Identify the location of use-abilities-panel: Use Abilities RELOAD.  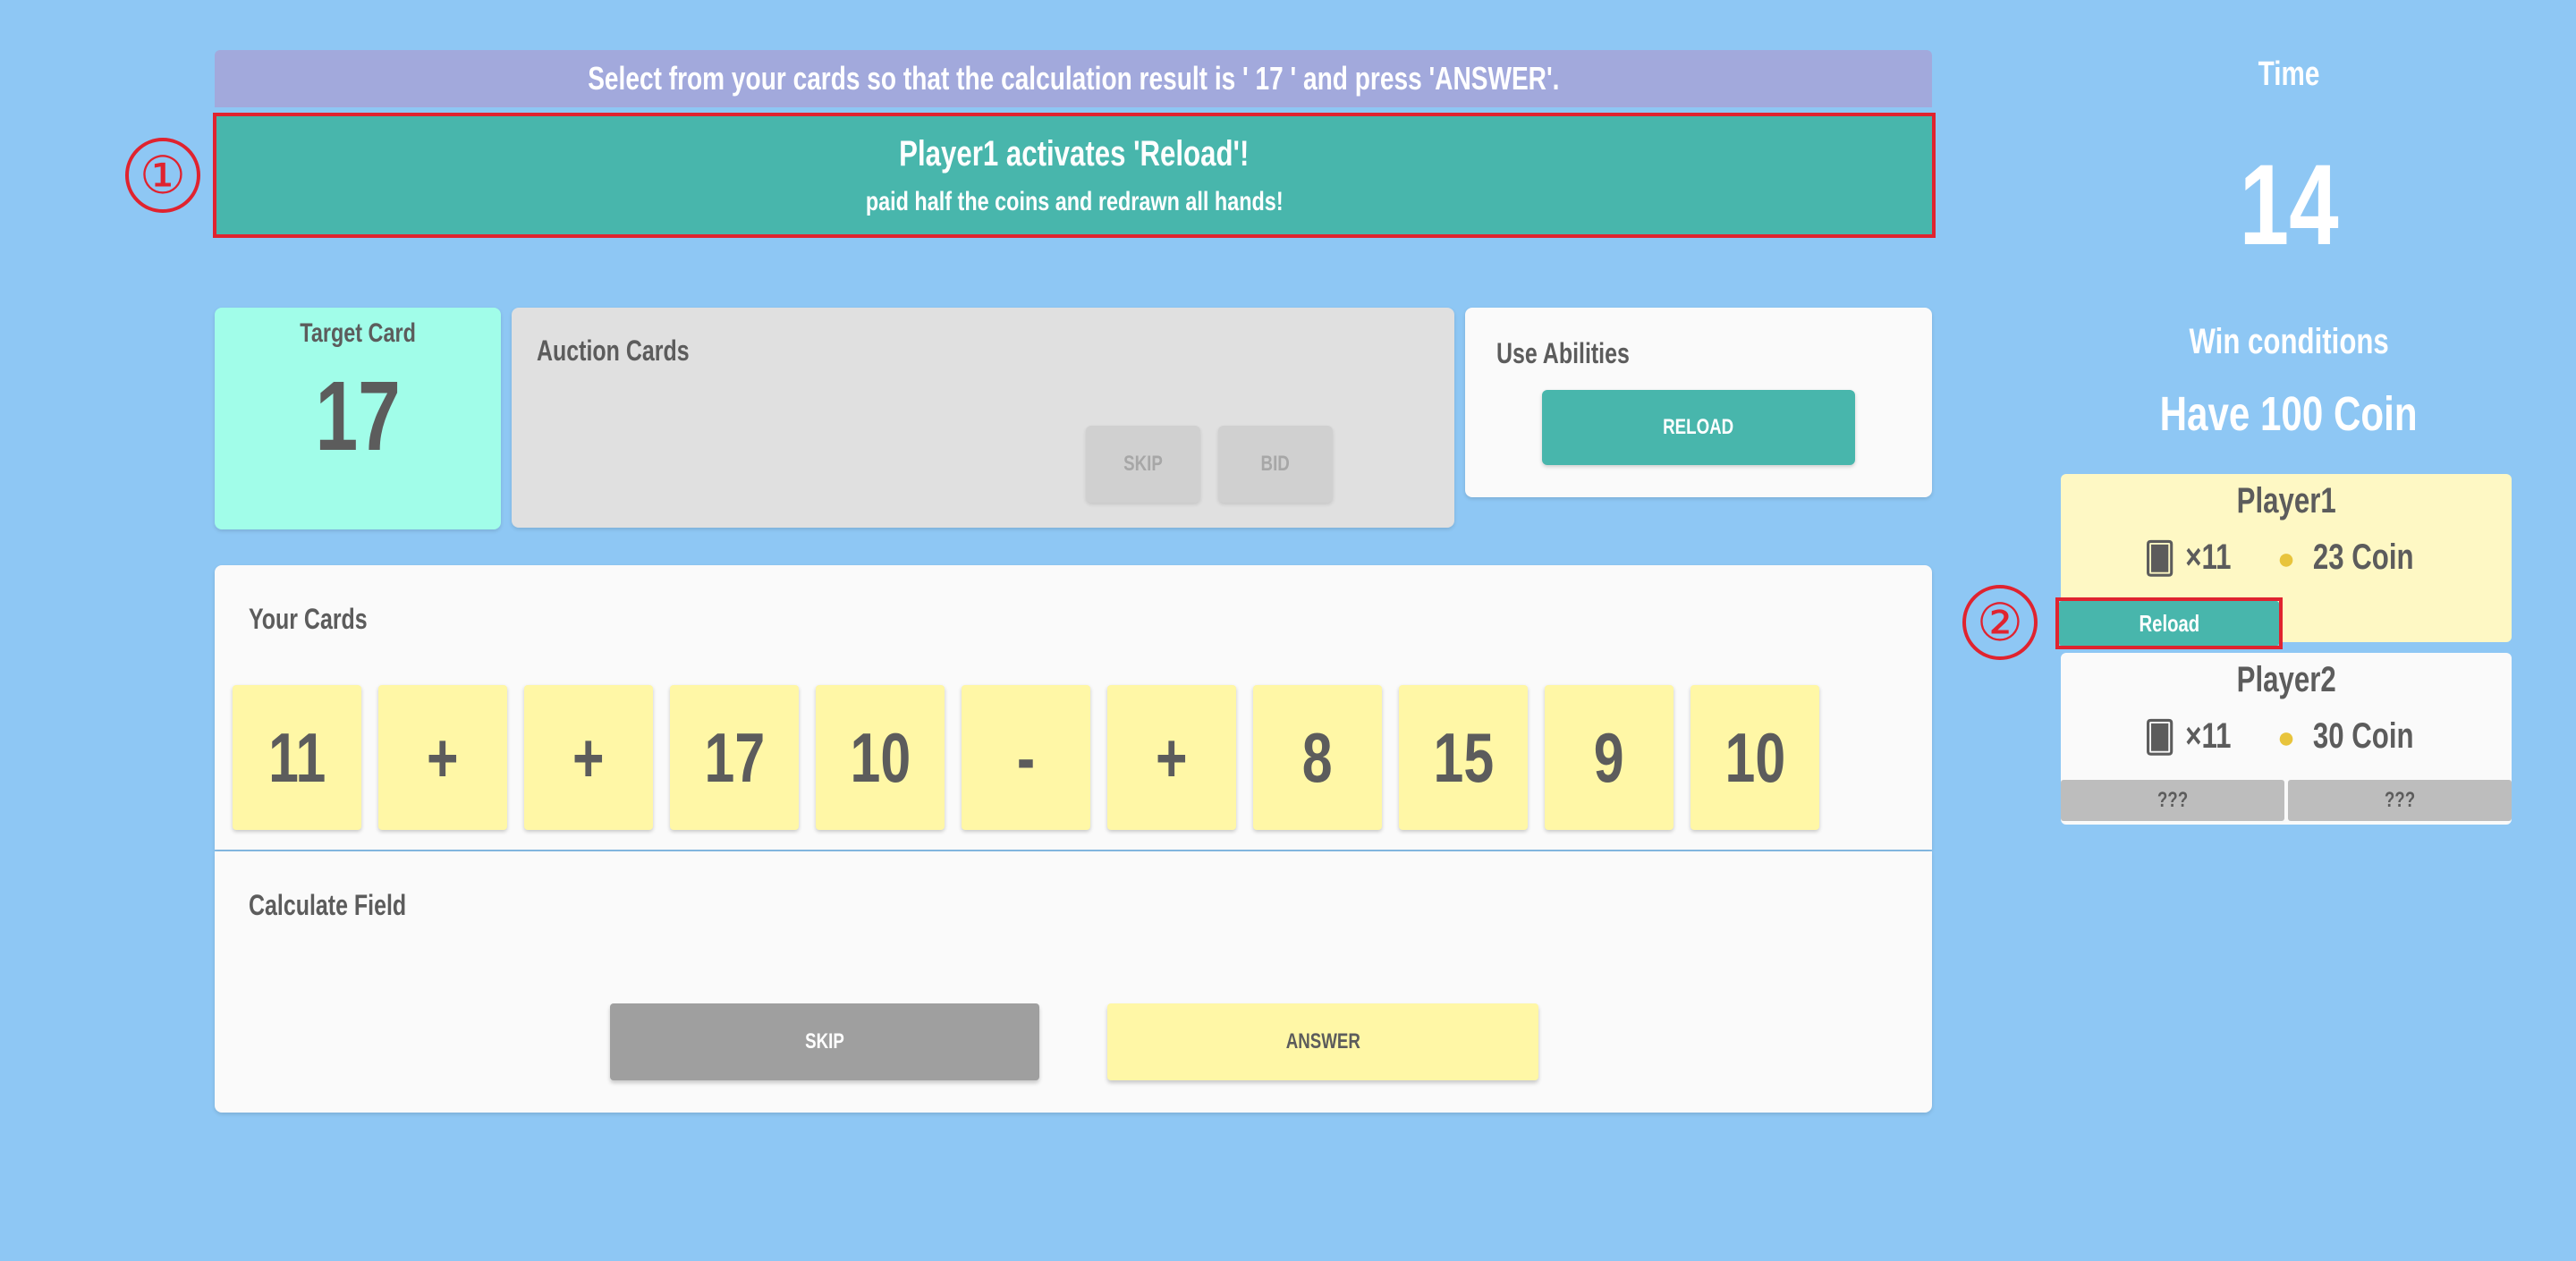
(1698, 402).